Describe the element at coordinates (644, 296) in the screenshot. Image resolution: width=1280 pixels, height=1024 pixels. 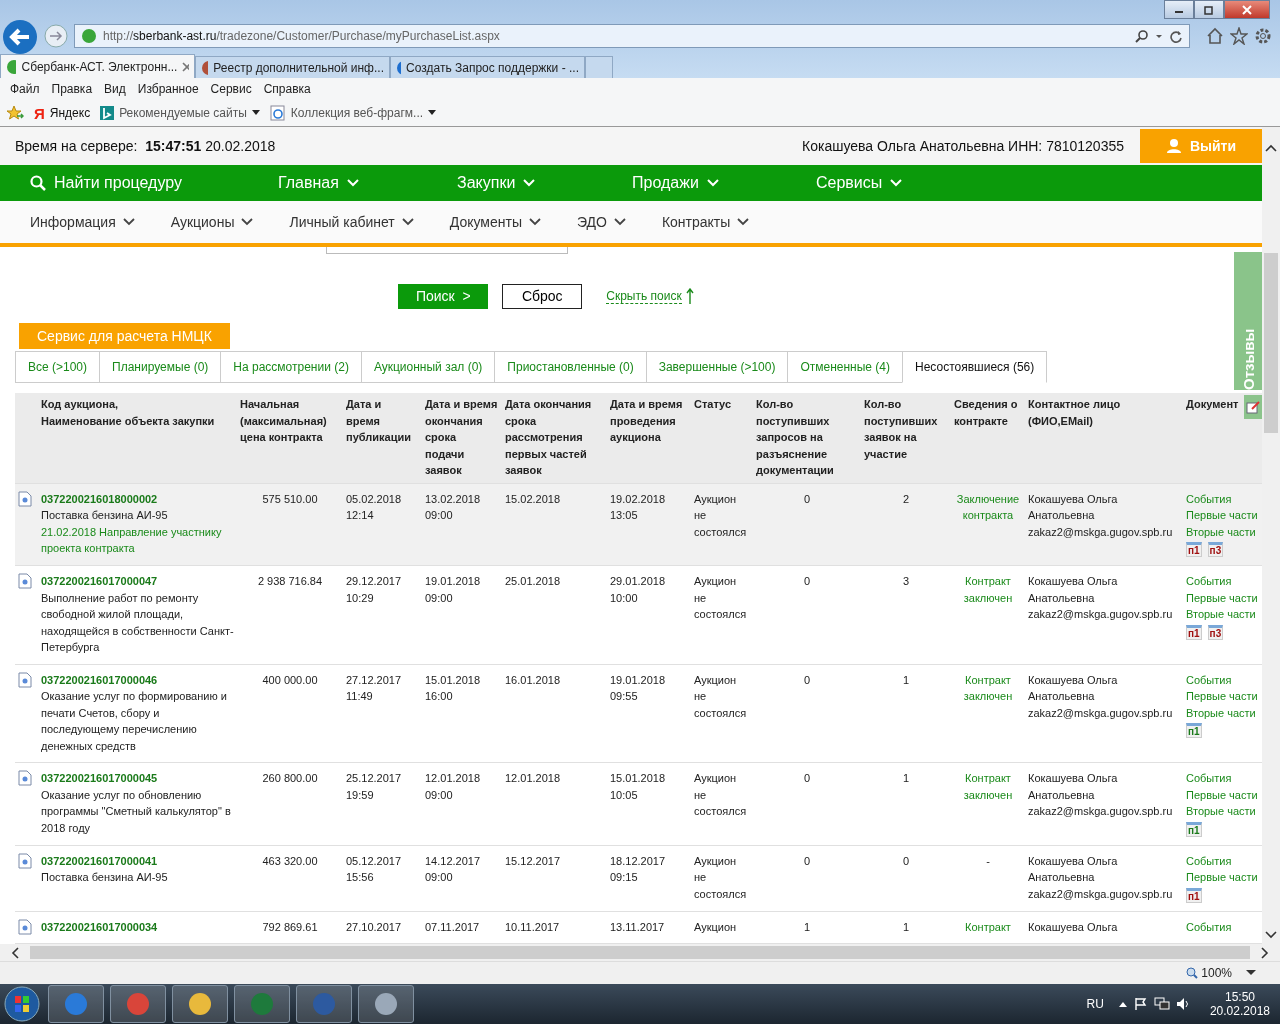
I see `hide-search-link: Скрыть поиск` at that location.